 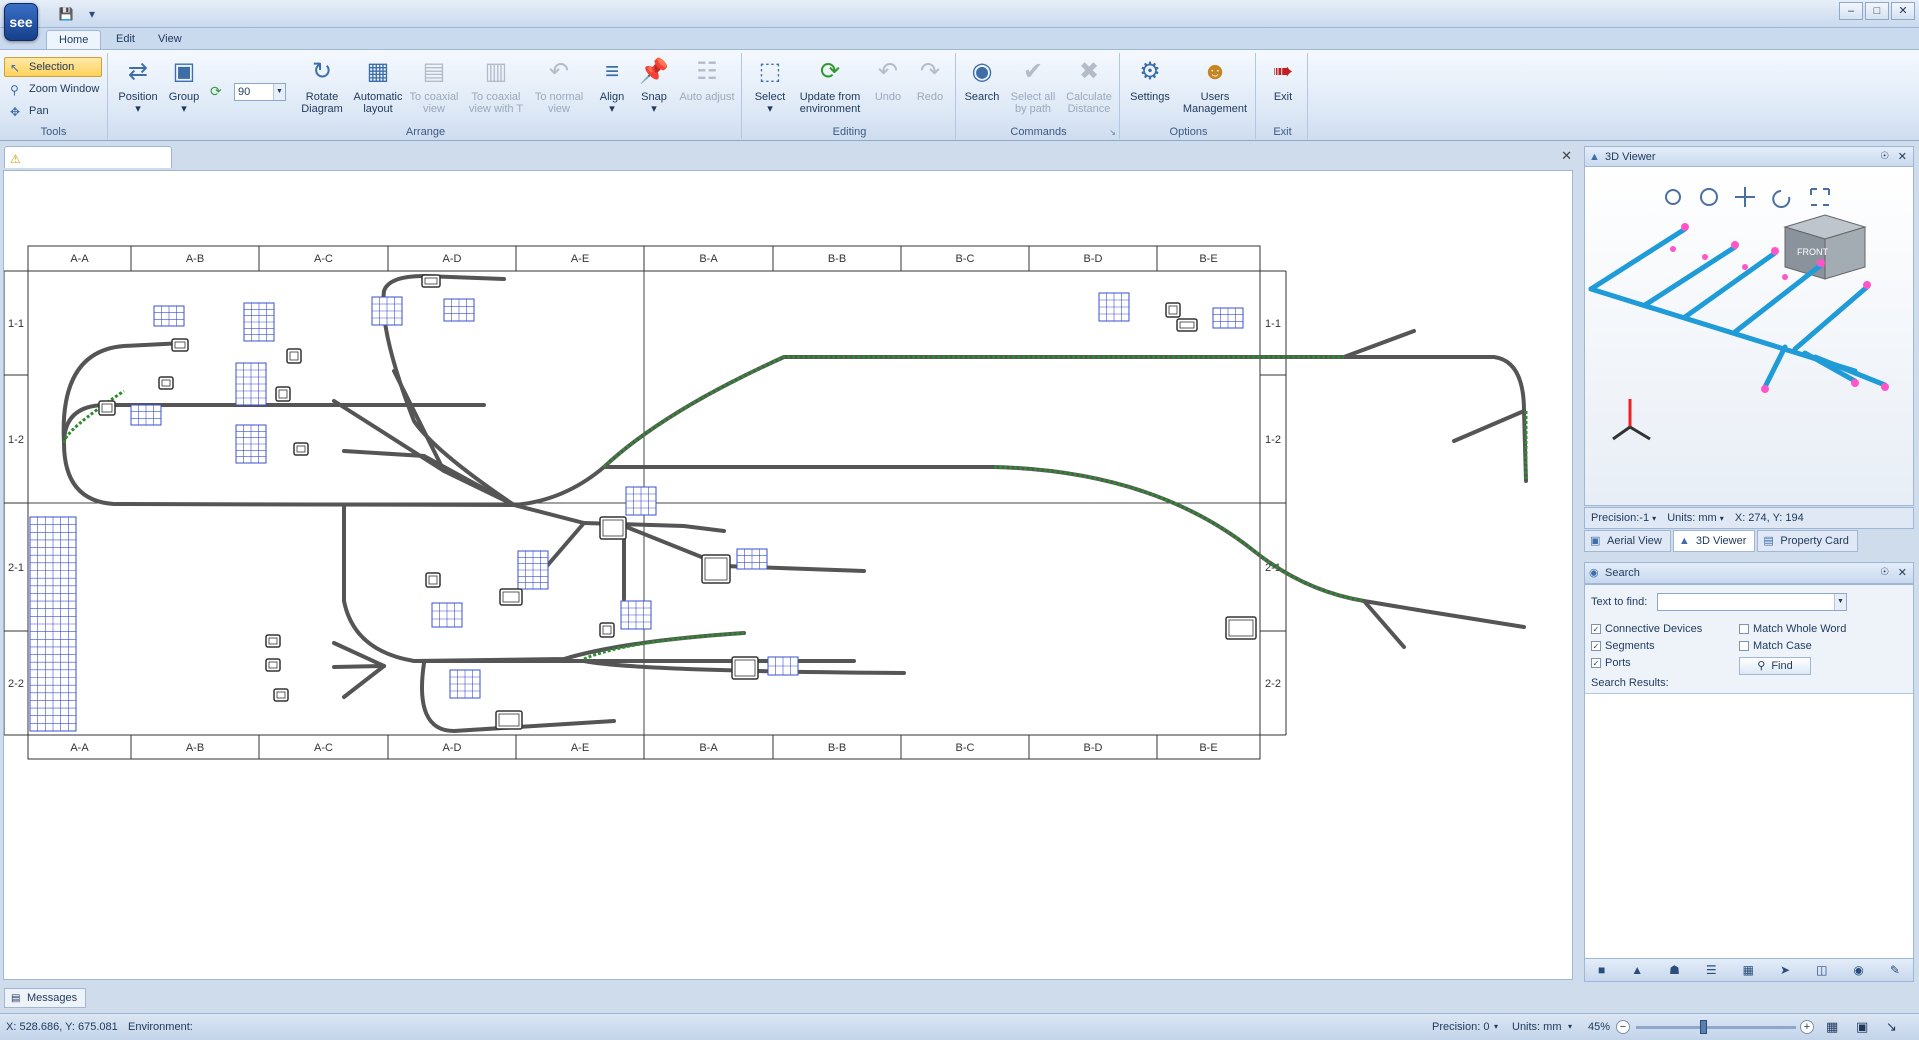 What do you see at coordinates (170, 40) in the screenshot?
I see `tab-view: View` at bounding box center [170, 40].